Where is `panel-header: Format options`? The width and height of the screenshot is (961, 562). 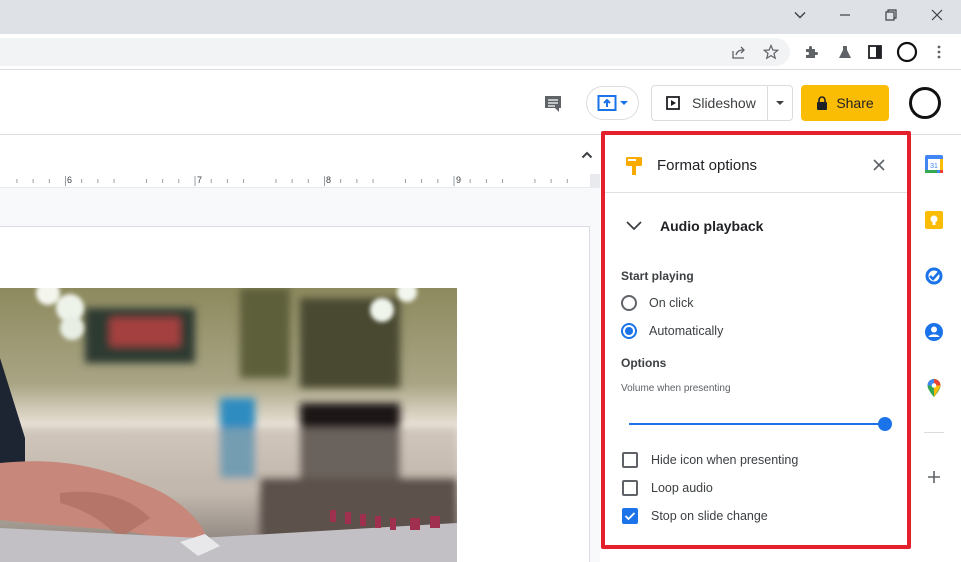
panel-header: Format options is located at coordinates (756, 164).